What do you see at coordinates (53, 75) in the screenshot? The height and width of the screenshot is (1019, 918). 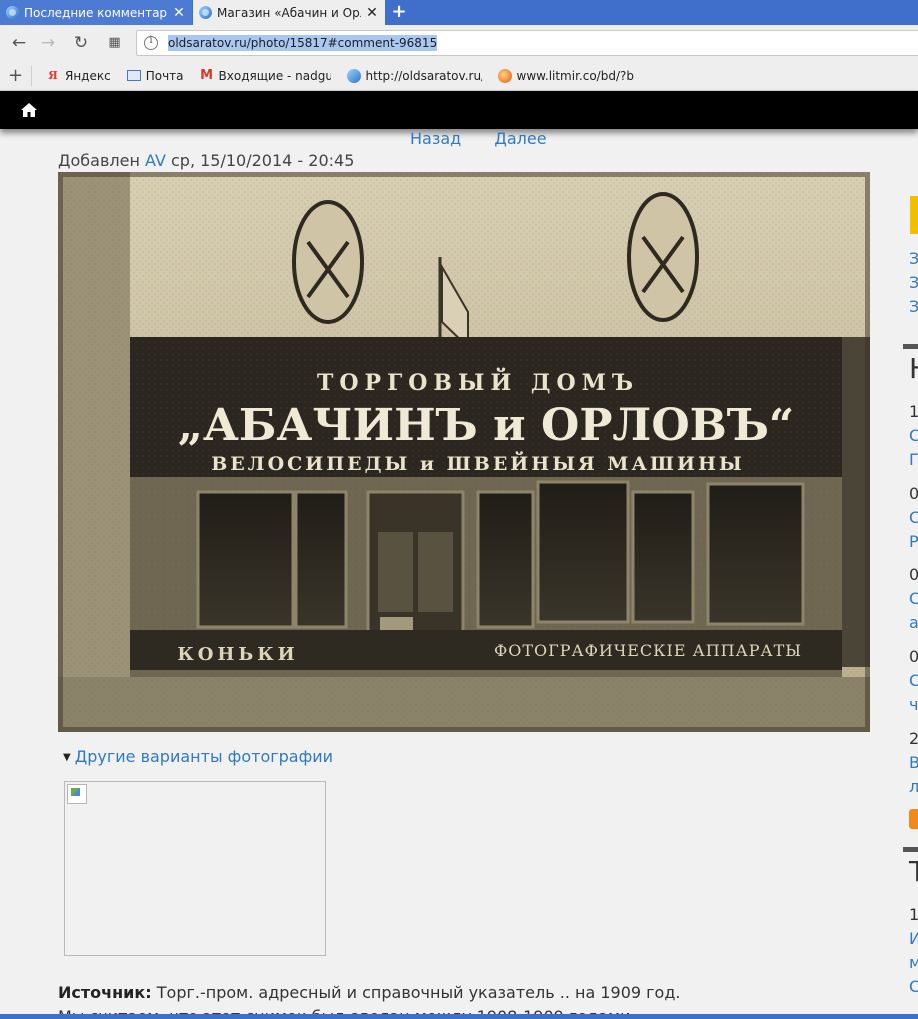 I see `yandex-icon: Я` at bounding box center [53, 75].